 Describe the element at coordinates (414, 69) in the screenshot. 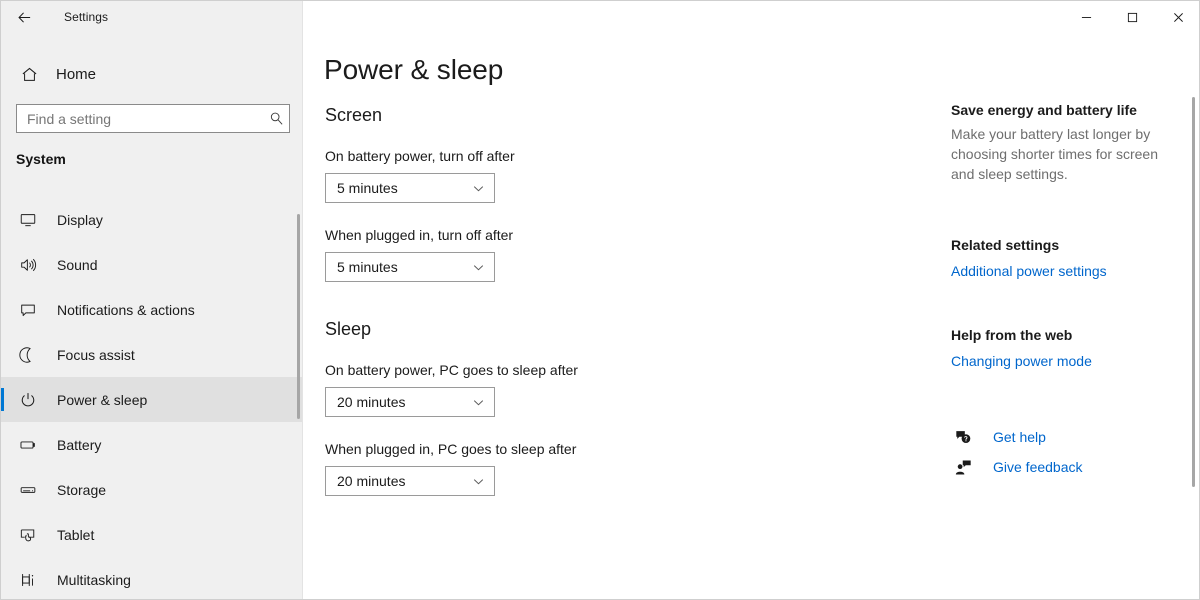

I see `page-title: Power & sleep` at that location.